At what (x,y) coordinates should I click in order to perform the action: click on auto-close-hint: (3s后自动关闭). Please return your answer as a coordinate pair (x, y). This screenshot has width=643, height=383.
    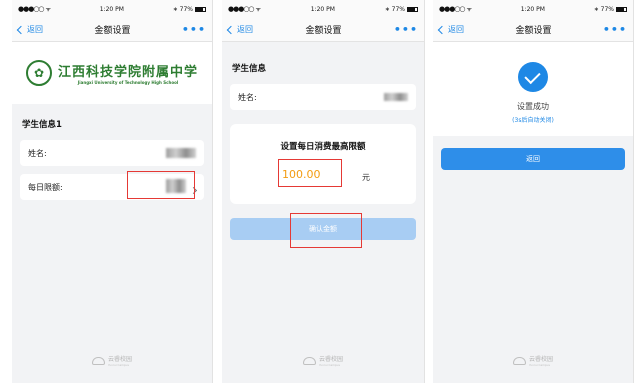
    Looking at the image, I should click on (533, 120).